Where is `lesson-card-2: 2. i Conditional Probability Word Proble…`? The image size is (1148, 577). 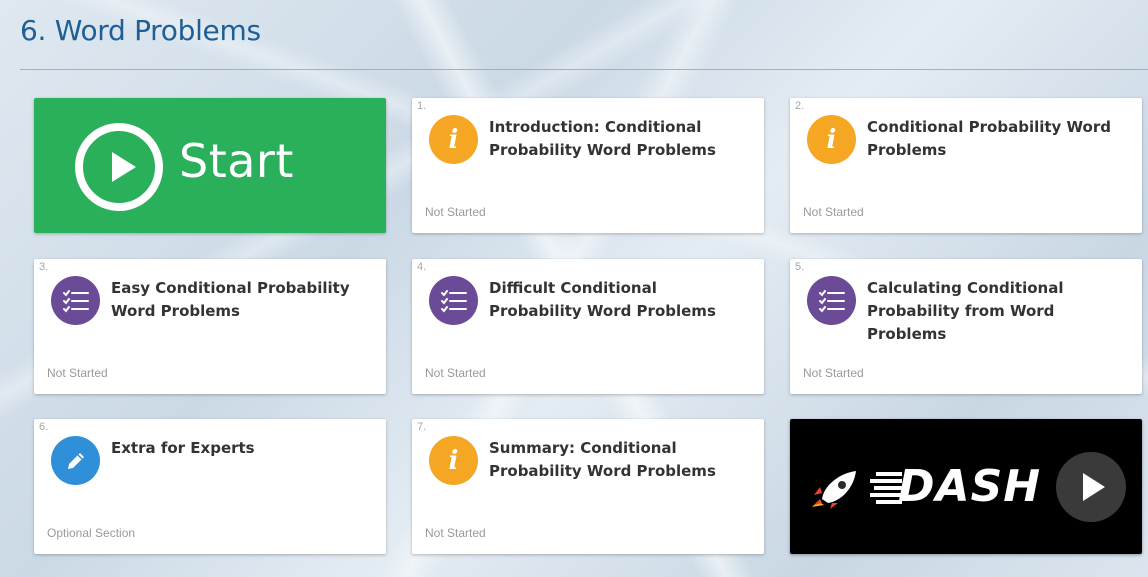 lesson-card-2: 2. i Conditional Probability Word Proble… is located at coordinates (966, 165).